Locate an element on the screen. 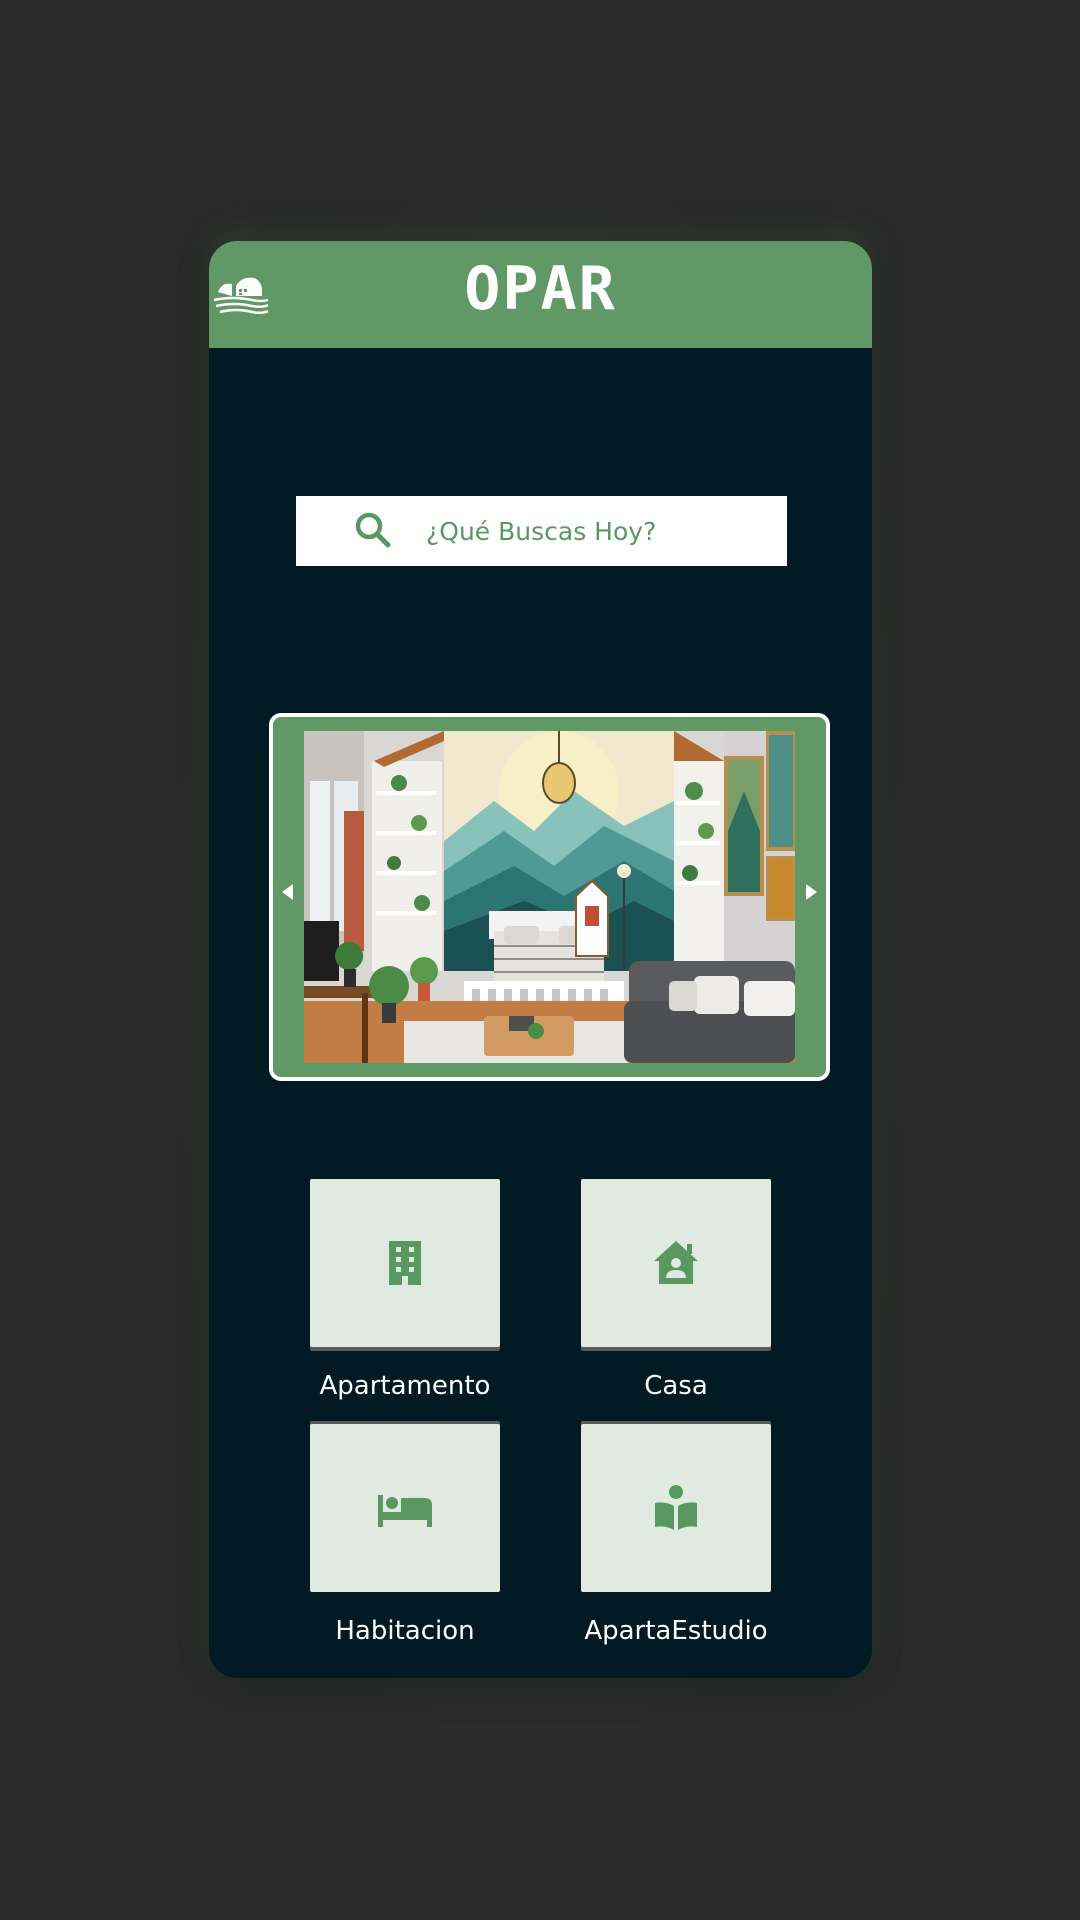 This screenshot has width=1080, height=1920. category-label-apartamento: Apartamento is located at coordinates (405, 1386).